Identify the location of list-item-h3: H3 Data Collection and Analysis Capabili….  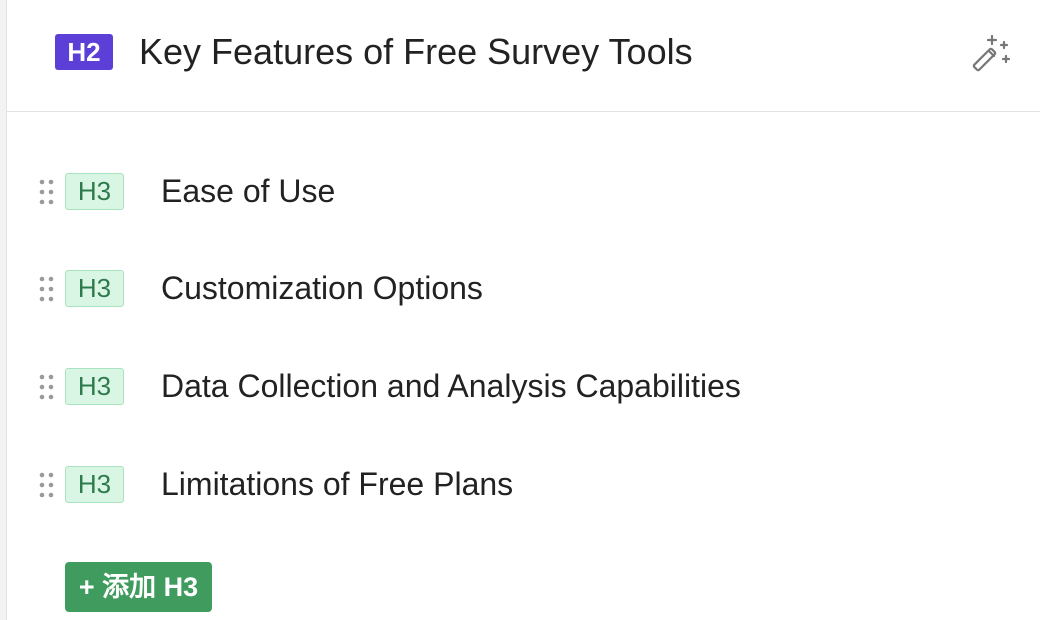
(523, 386).